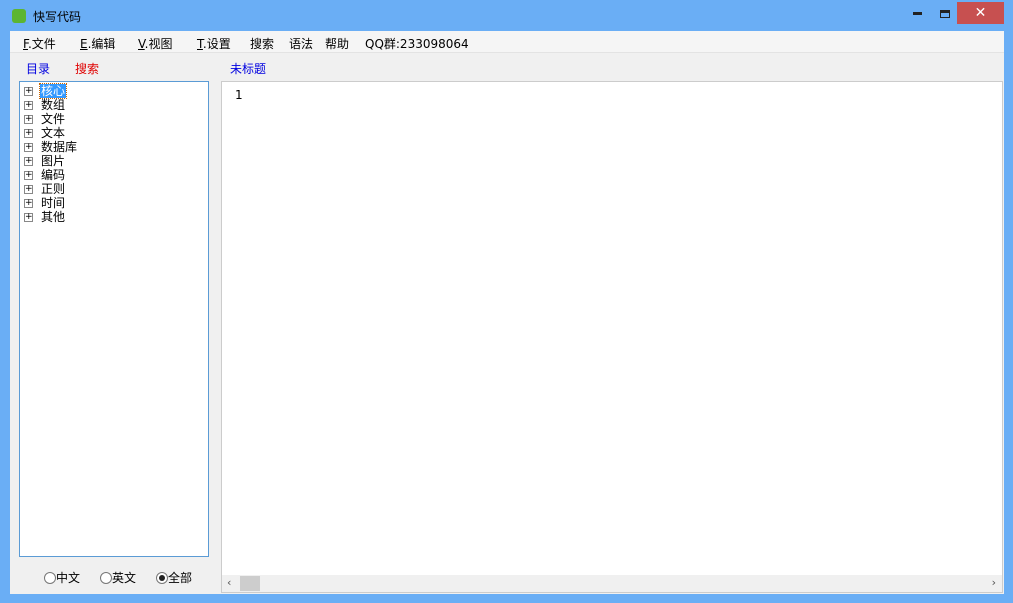  Describe the element at coordinates (114, 319) in the screenshot. I see `catalog-tree: + 核心 + 数组 + 文件 + 文本 + 数据库 + 图片 + 编码 + 正则 + 时间 + 其他` at that location.